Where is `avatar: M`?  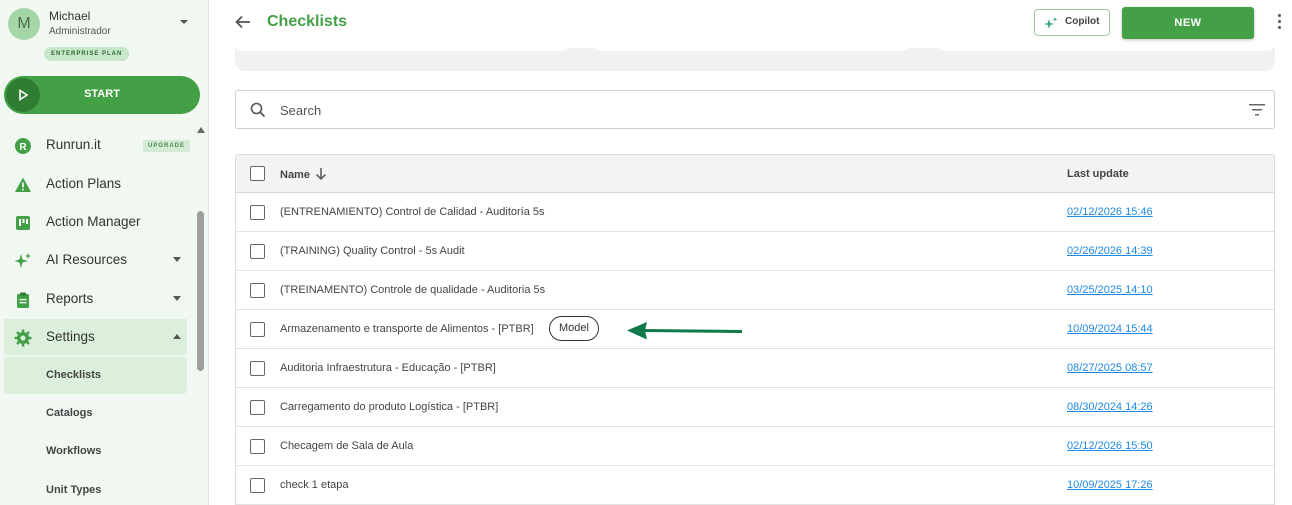
avatar: M is located at coordinates (24, 24).